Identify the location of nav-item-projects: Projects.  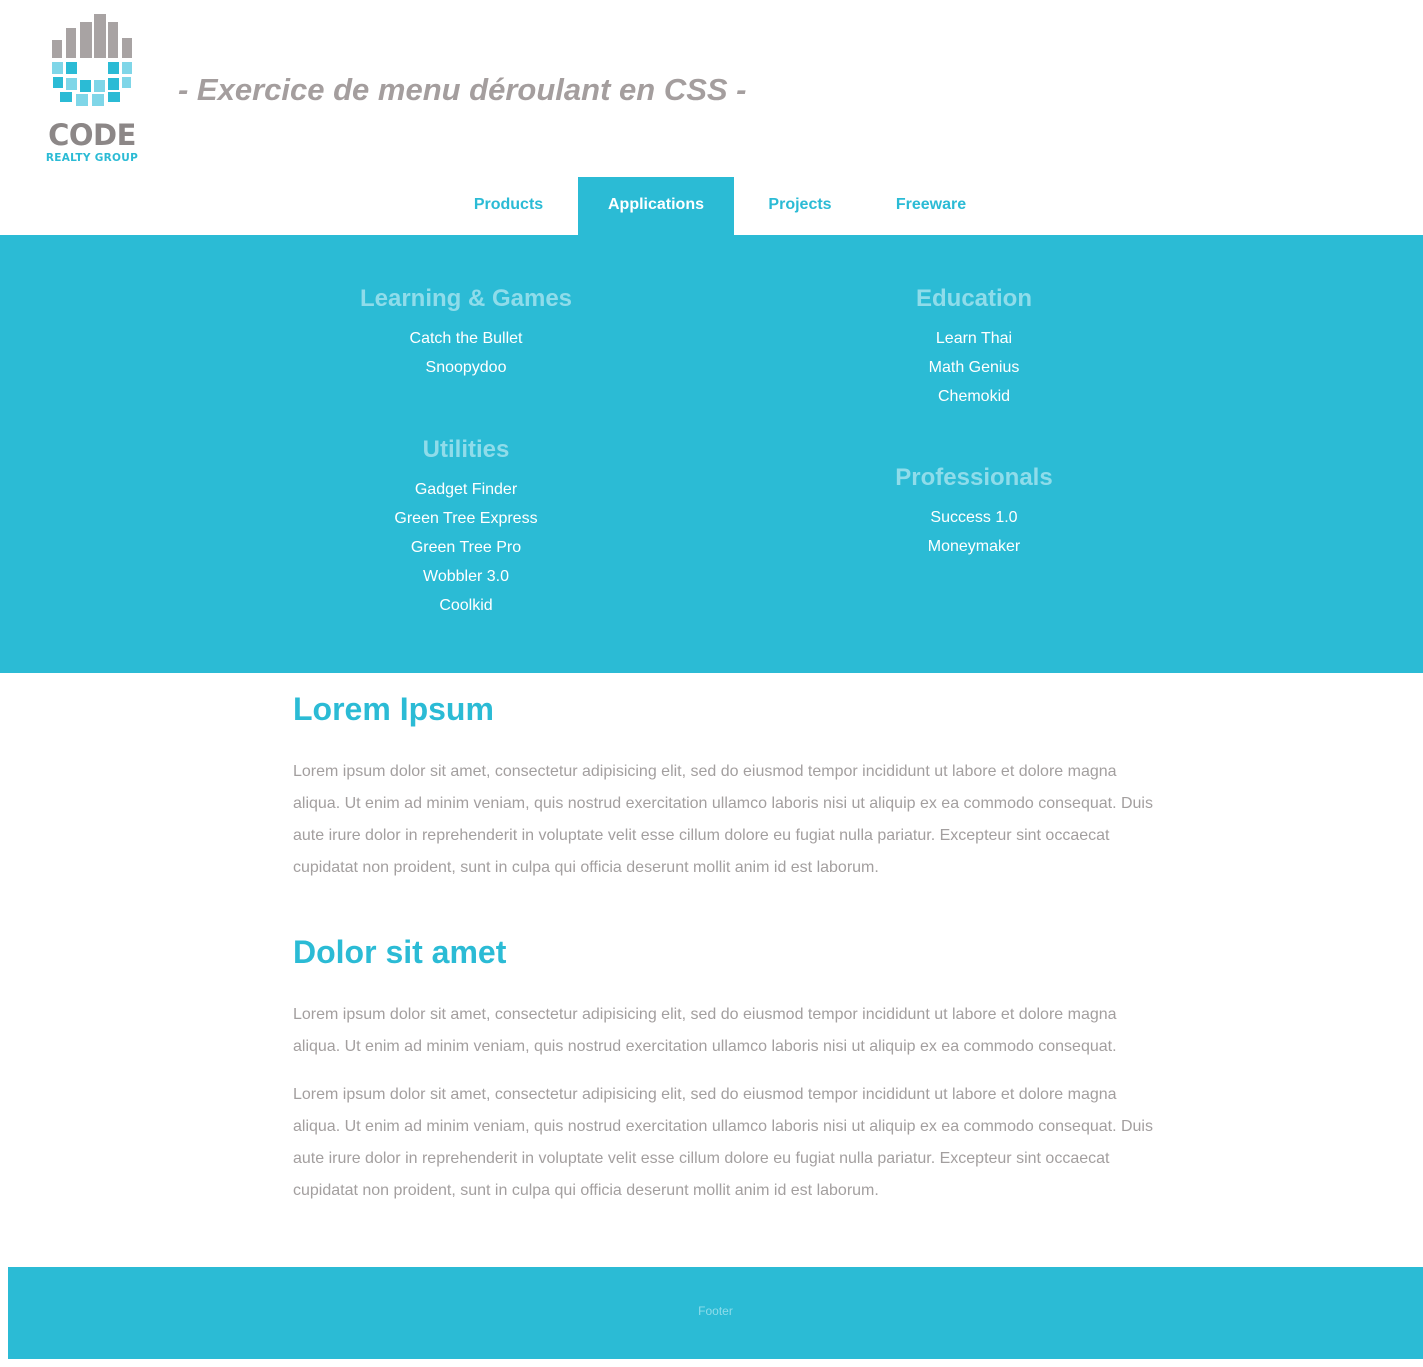
(800, 206).